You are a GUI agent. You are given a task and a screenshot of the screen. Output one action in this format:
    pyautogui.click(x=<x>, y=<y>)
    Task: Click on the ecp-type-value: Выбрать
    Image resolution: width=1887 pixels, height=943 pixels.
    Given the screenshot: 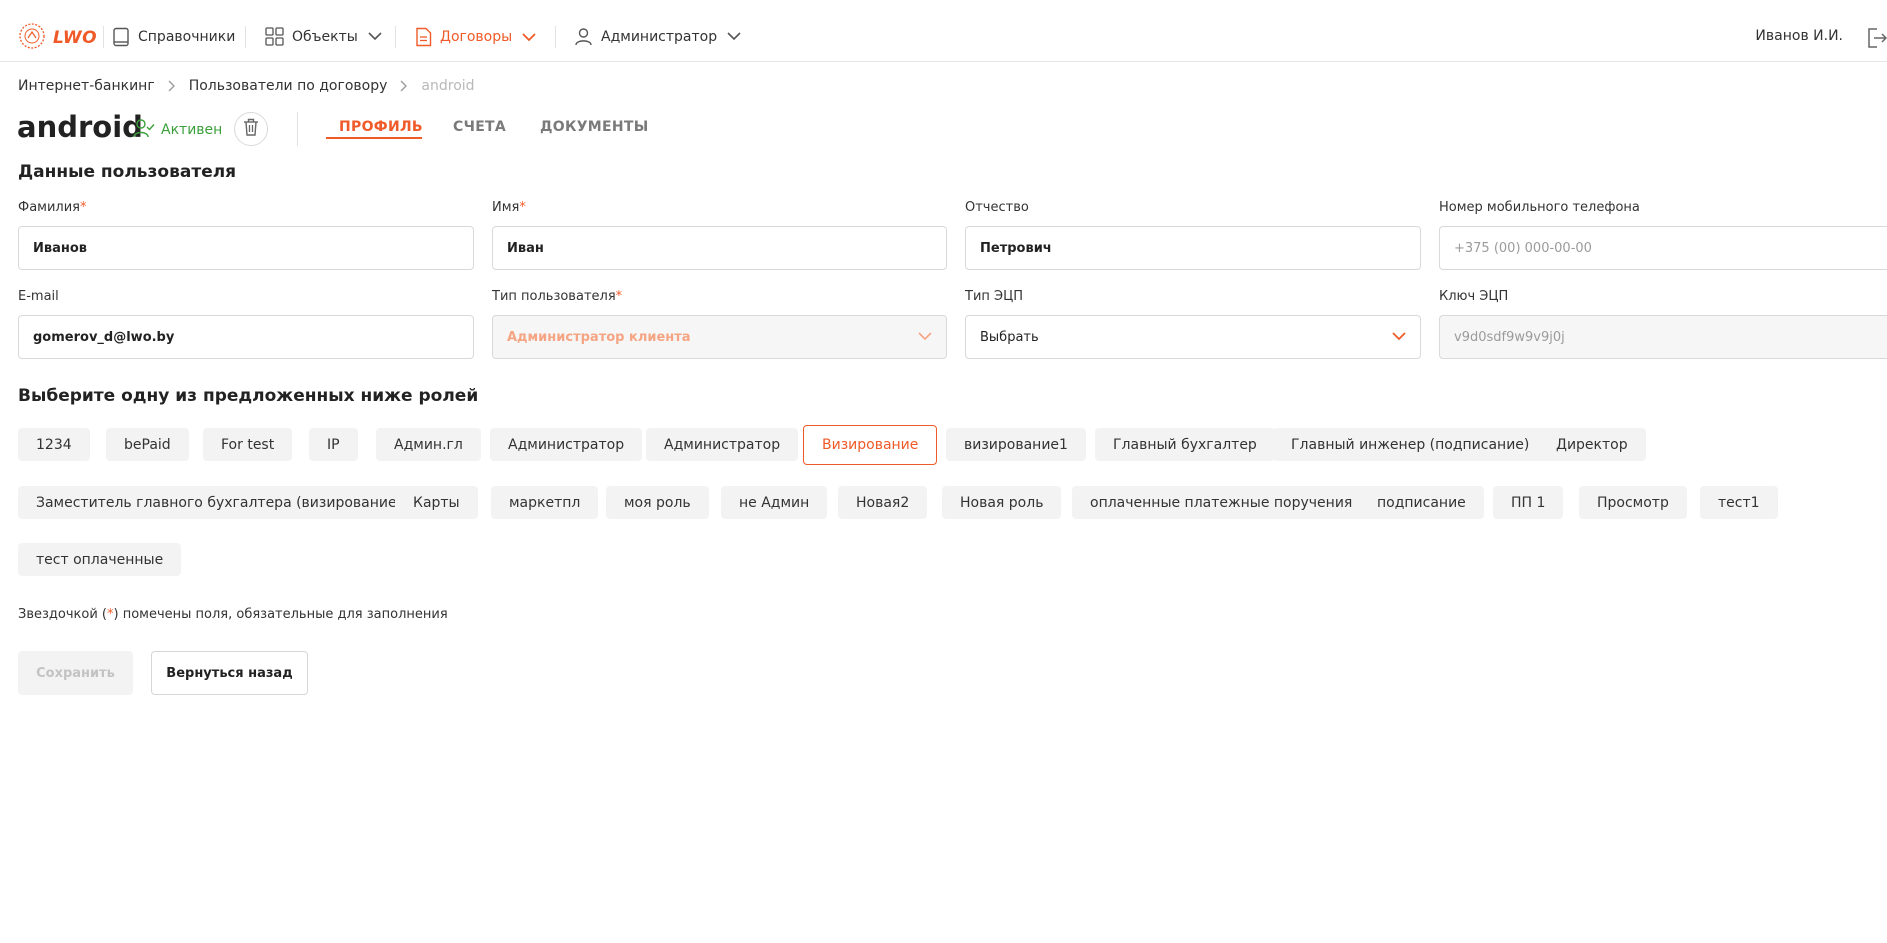 What is the action you would take?
    pyautogui.click(x=1009, y=337)
    